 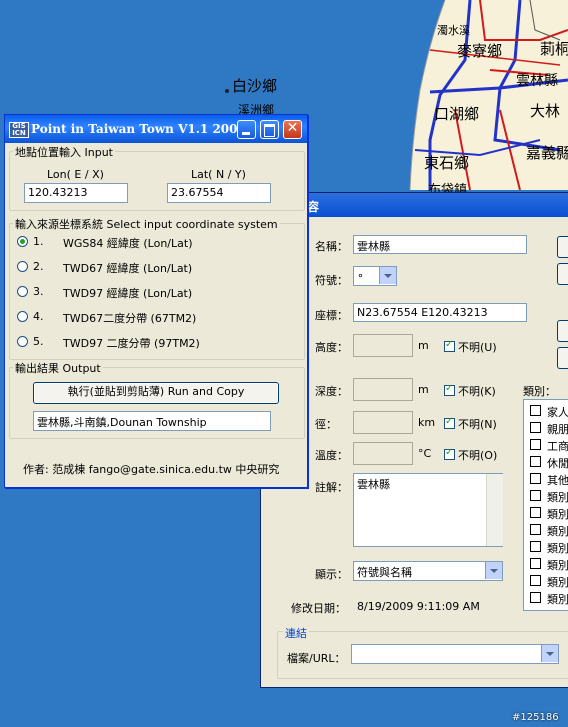 I want to click on radio-twd97-lonlat, so click(x=22, y=291).